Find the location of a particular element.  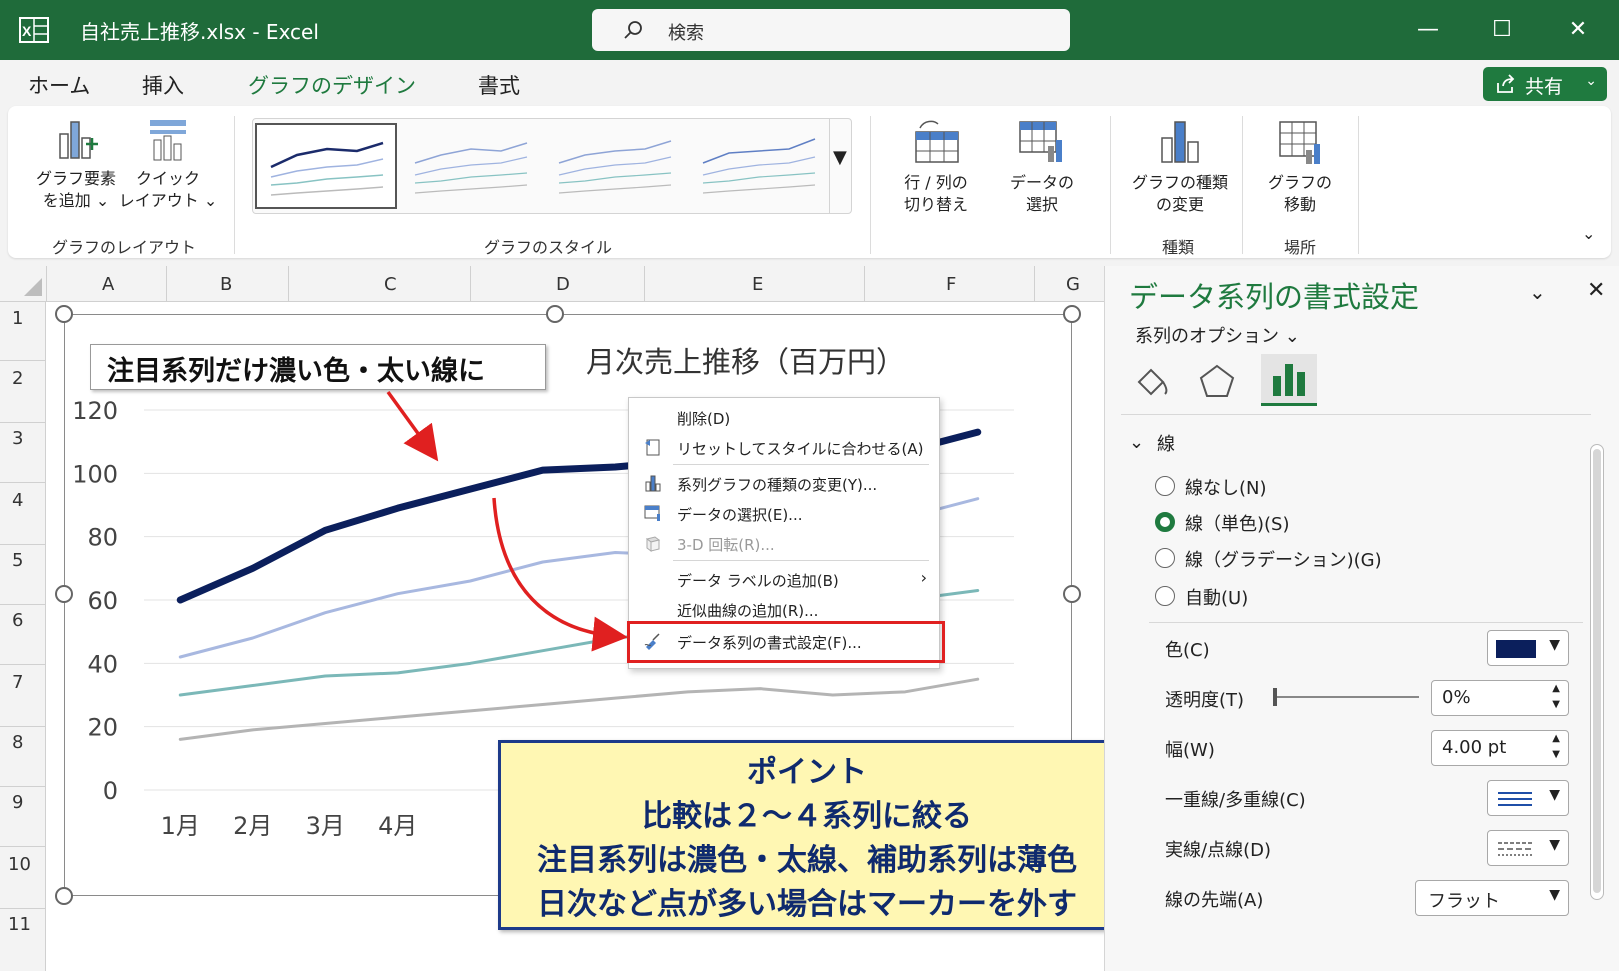

compound-type-label: 一重線/多重線(C) is located at coordinates (1235, 800).